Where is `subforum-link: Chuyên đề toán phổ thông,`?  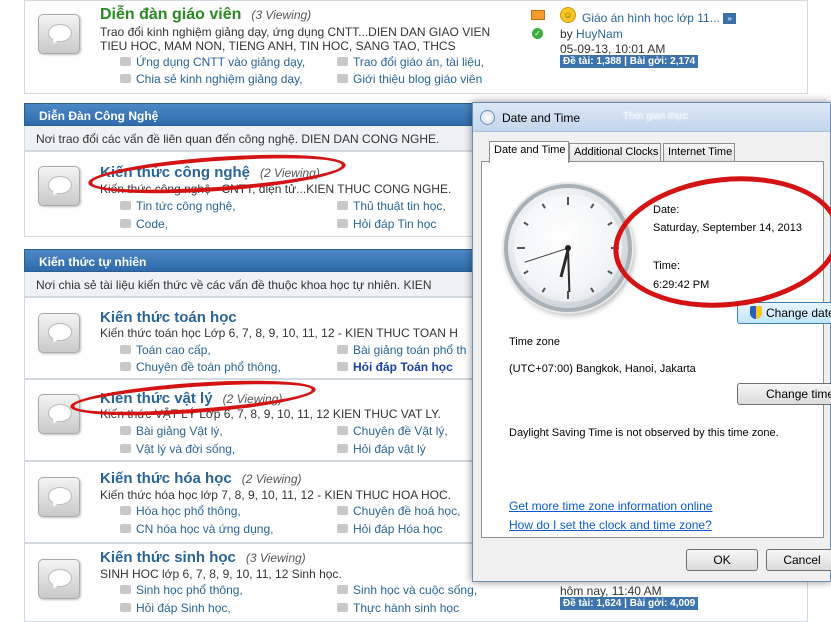
subforum-link: Chuyên đề toán phổ thông, is located at coordinates (200, 367).